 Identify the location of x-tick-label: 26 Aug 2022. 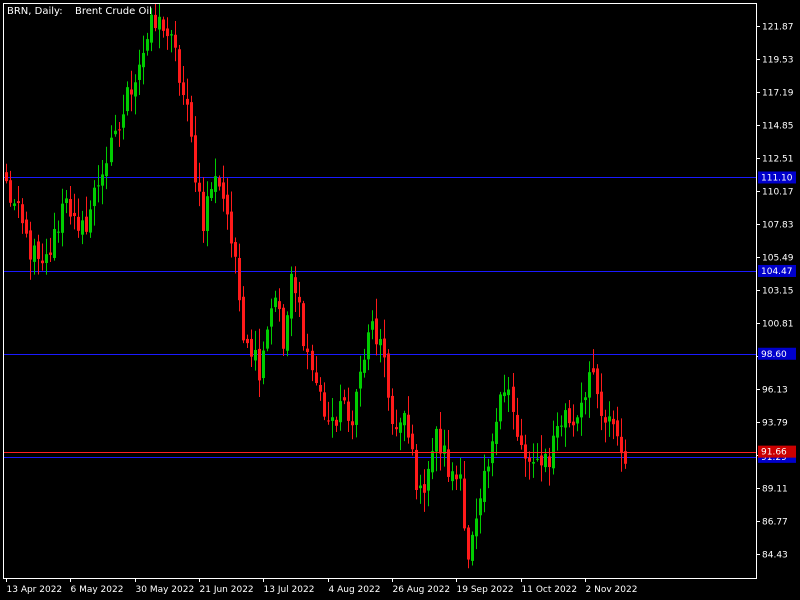
(422, 590).